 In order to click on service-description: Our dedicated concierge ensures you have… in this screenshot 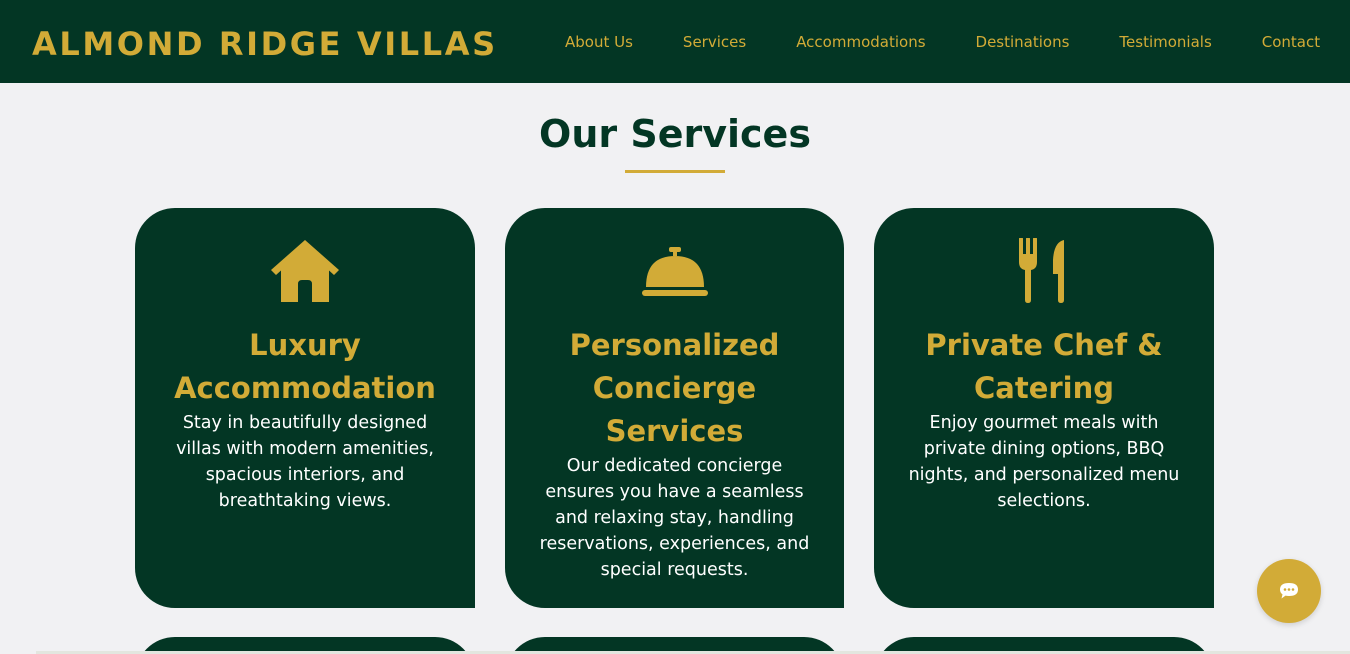, I will do `click(674, 518)`.